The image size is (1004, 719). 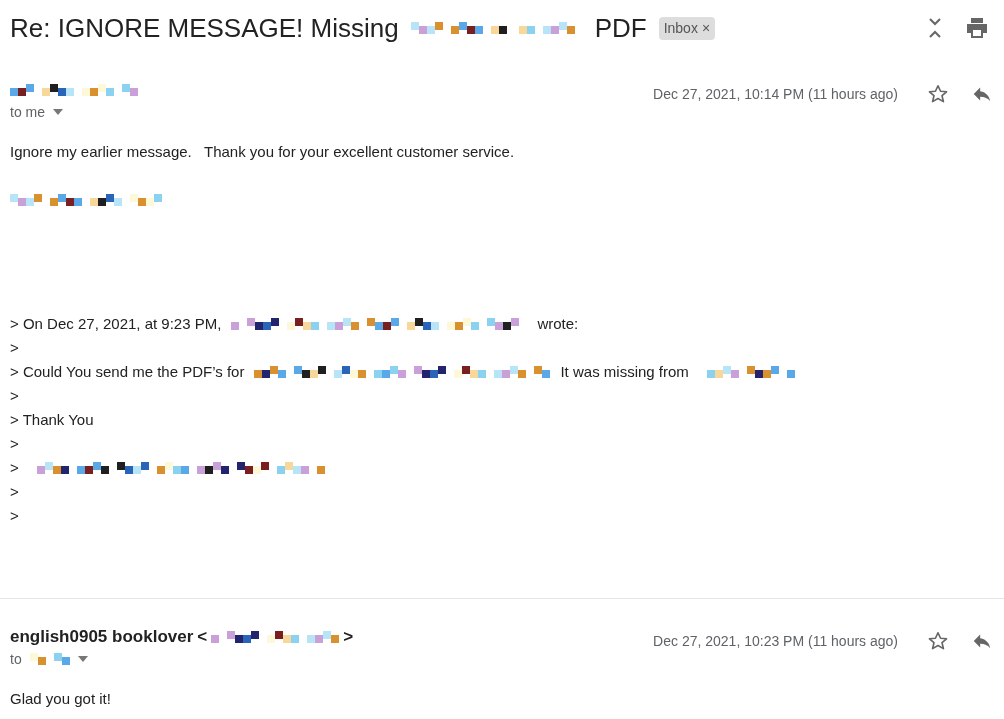 I want to click on quoted-line: It was missing from, so click(x=624, y=371).